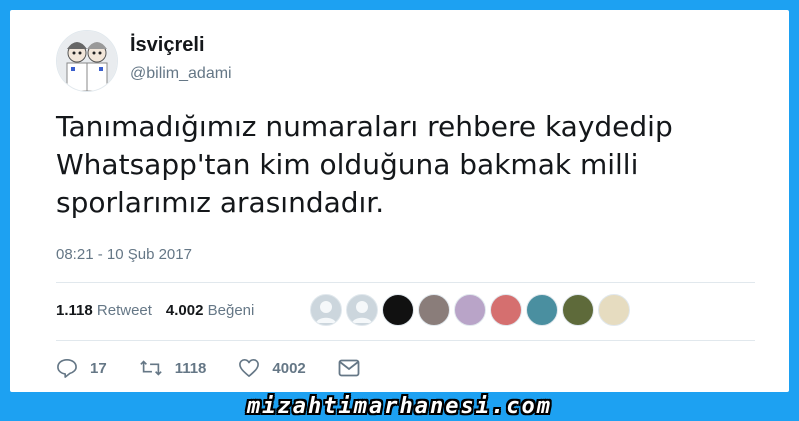  Describe the element at coordinates (230, 368) in the screenshot. I see `tweet-actions: 17 1118 4002` at that location.